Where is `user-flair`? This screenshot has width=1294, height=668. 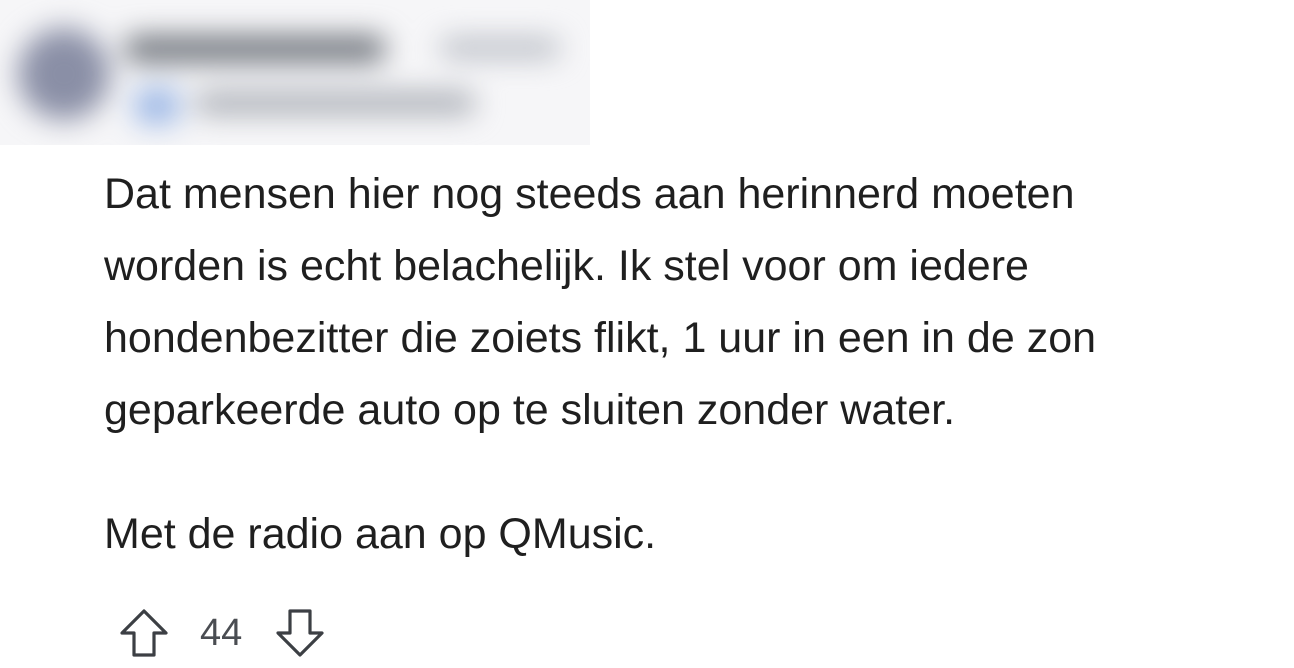 user-flair is located at coordinates (335, 103).